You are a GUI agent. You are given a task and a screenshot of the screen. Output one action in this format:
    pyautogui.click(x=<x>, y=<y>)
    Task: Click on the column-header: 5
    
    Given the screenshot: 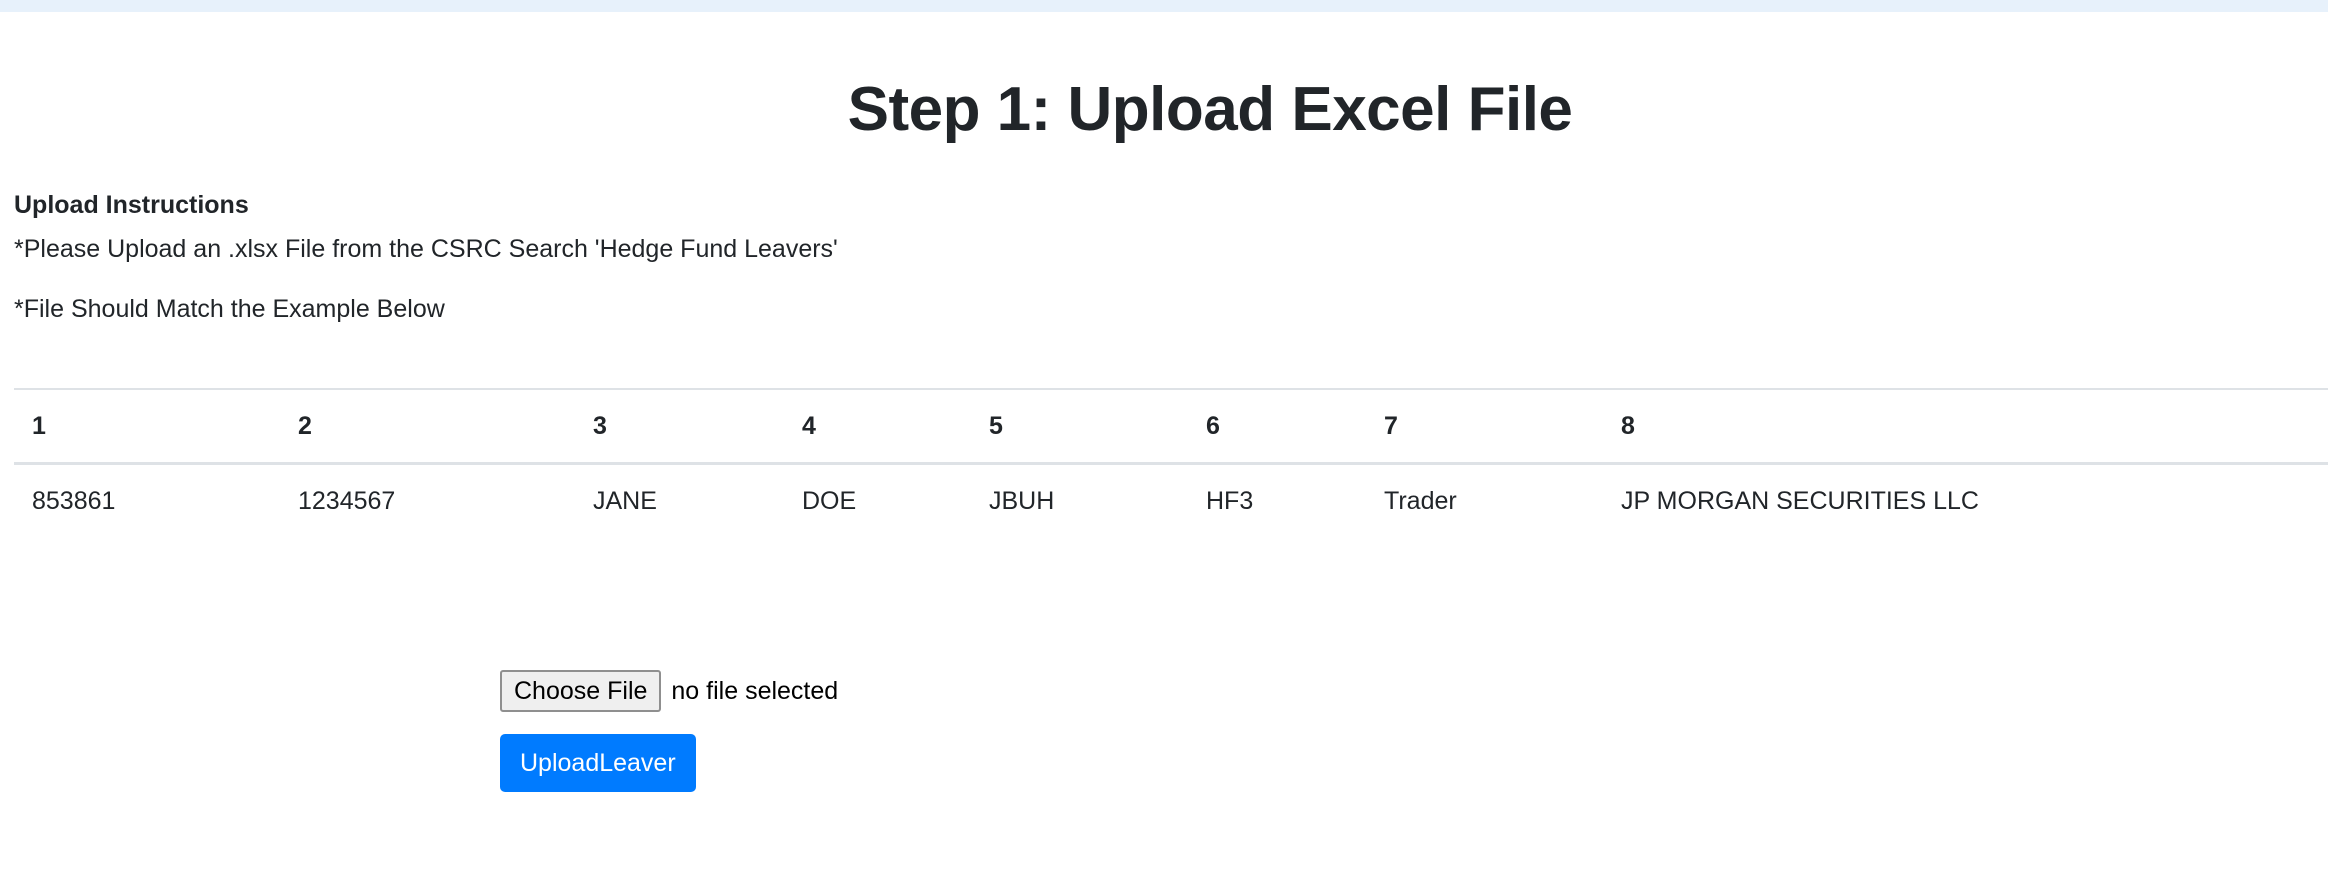 What is the action you would take?
    pyautogui.click(x=1079, y=426)
    